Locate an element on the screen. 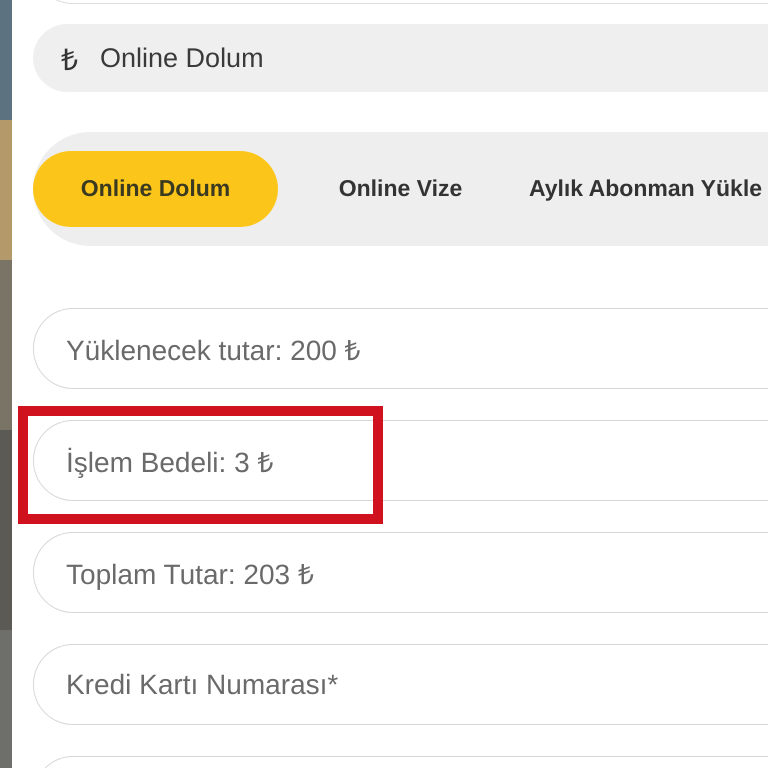 This screenshot has width=768, height=768. lira-icon: ₺ is located at coordinates (69, 58).